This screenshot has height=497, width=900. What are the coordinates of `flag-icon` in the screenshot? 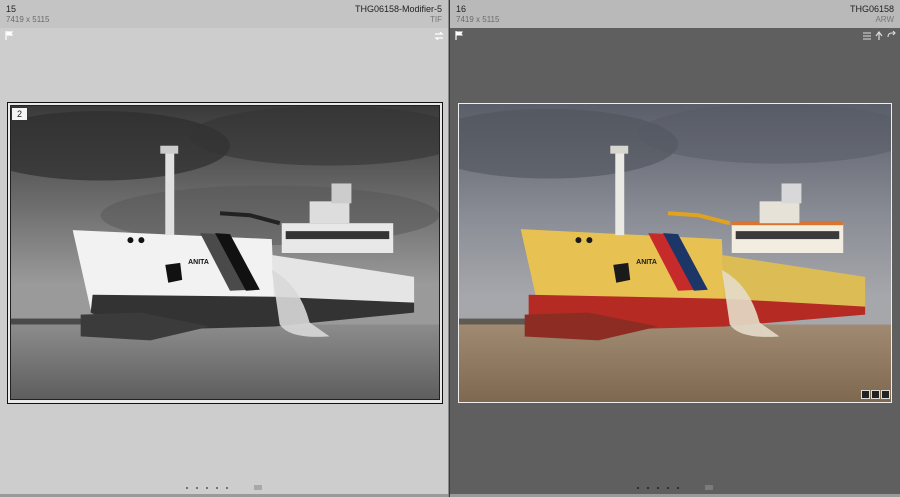 It's located at (459, 35).